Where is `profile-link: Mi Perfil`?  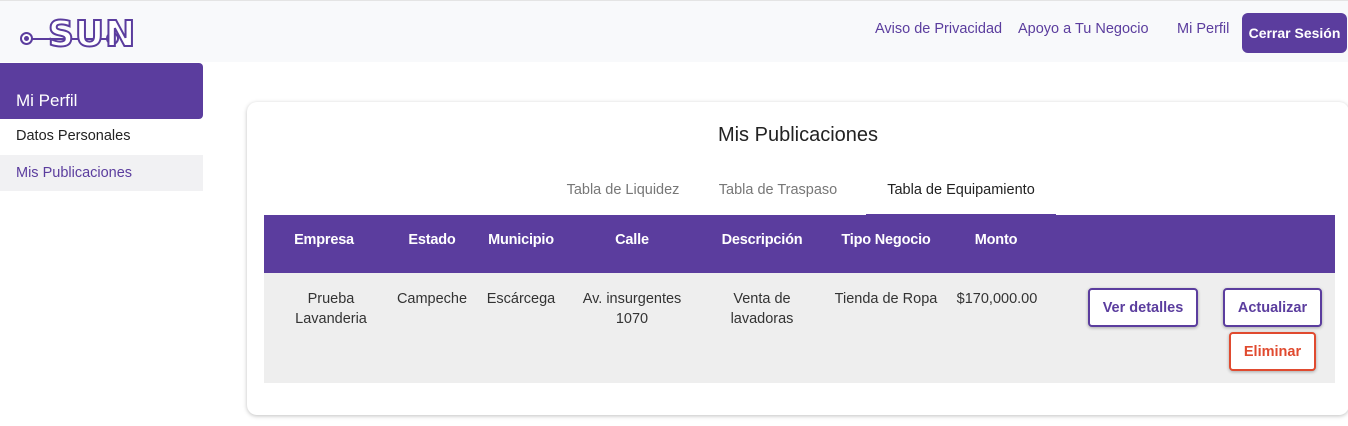
profile-link: Mi Perfil is located at coordinates (1203, 29).